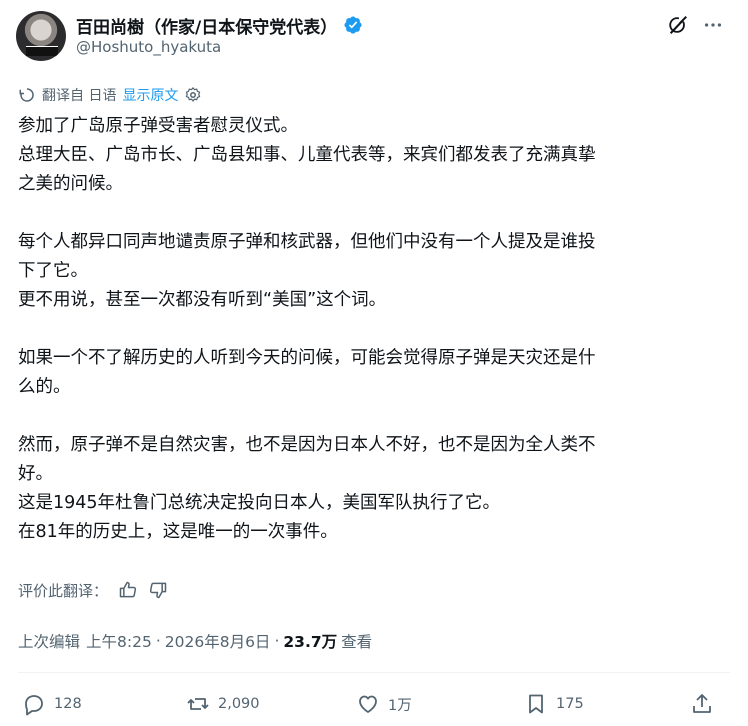 This screenshot has width=748, height=726. Describe the element at coordinates (158, 126) in the screenshot. I see `tweet-line: 参加了广岛原子弹受害者慰灵仪式。` at that location.